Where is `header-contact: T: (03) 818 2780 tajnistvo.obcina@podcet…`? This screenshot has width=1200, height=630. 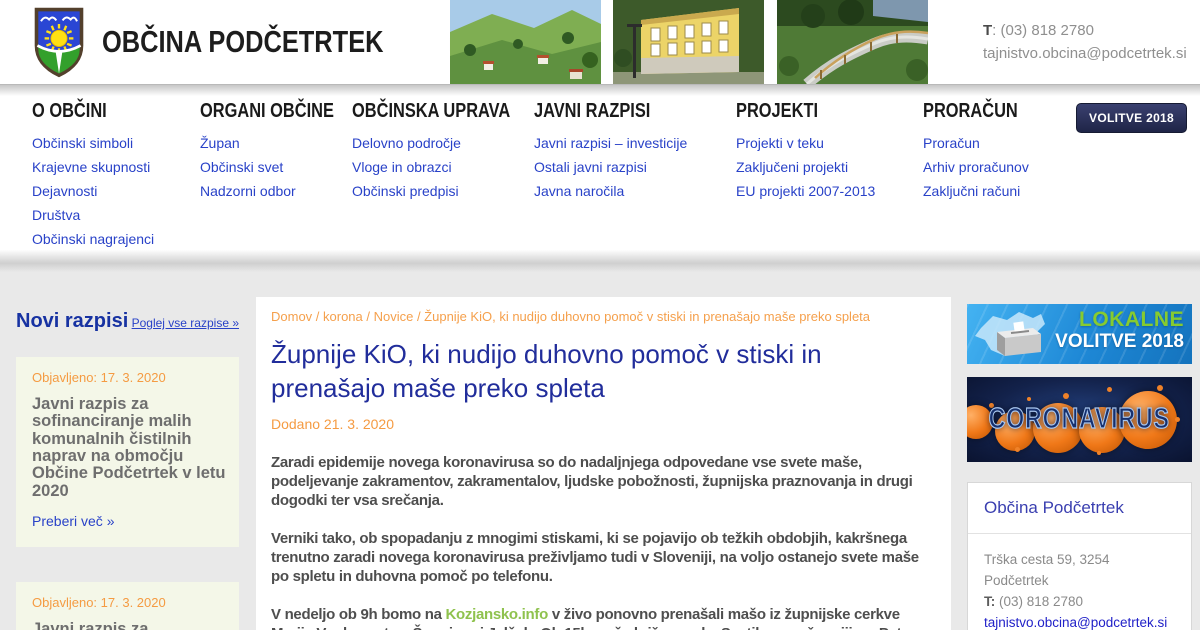 header-contact: T: (03) 818 2780 tajnistvo.obcina@podcet… is located at coordinates (1085, 42).